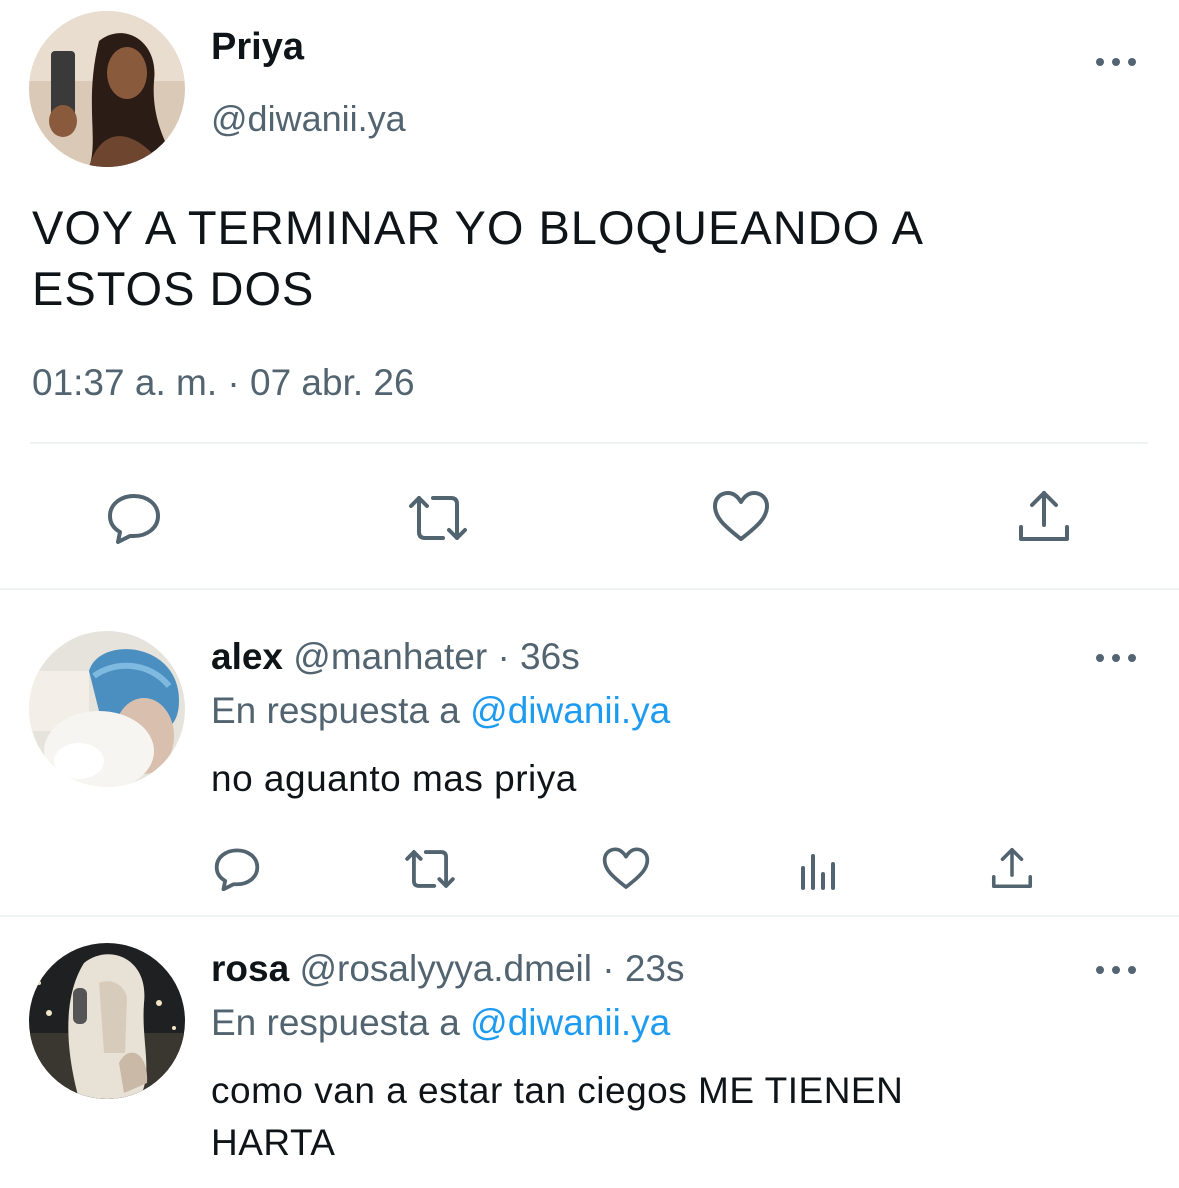  I want to click on display-name: alex, so click(247, 656).